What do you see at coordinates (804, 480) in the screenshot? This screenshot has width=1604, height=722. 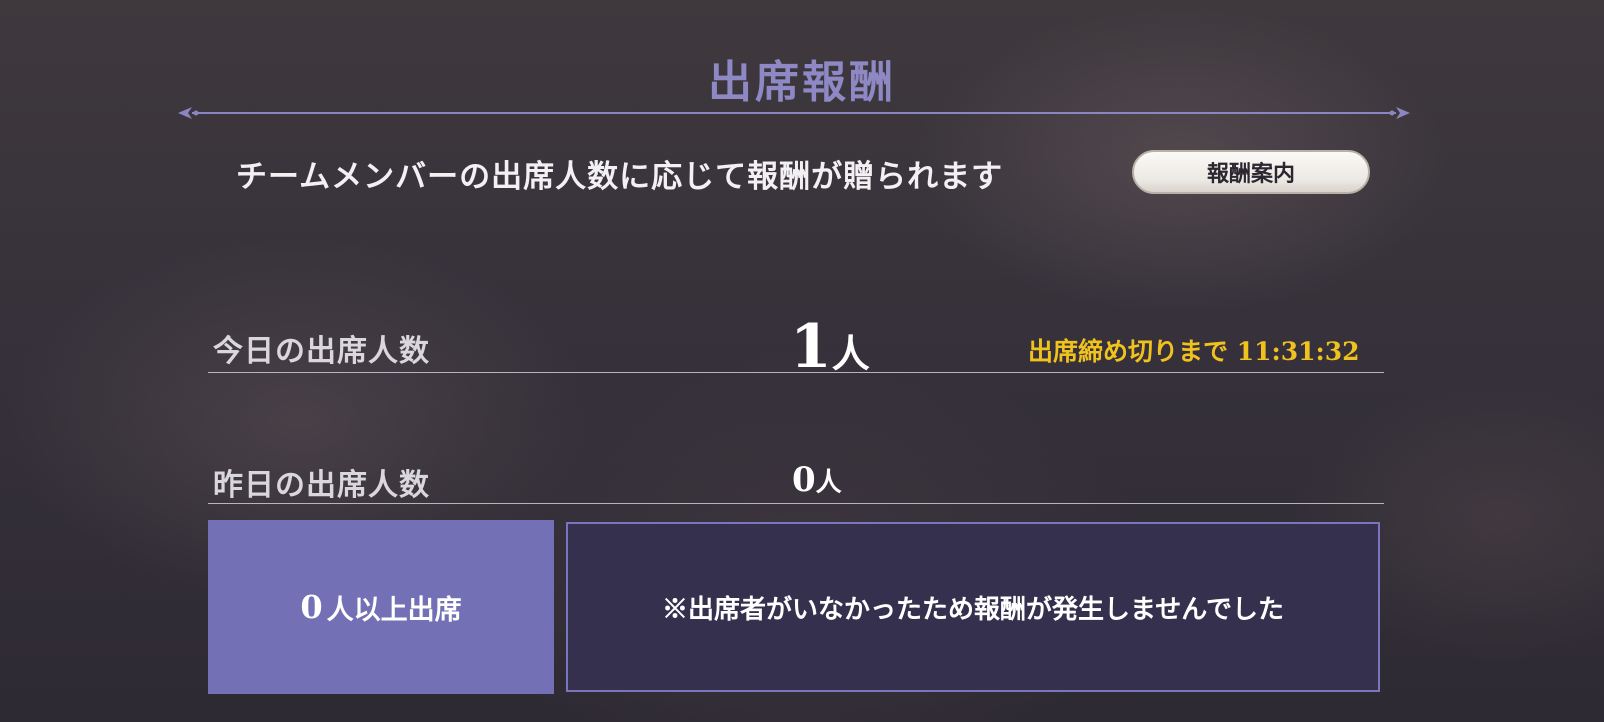 I see `yesterday-count-value: 0` at bounding box center [804, 480].